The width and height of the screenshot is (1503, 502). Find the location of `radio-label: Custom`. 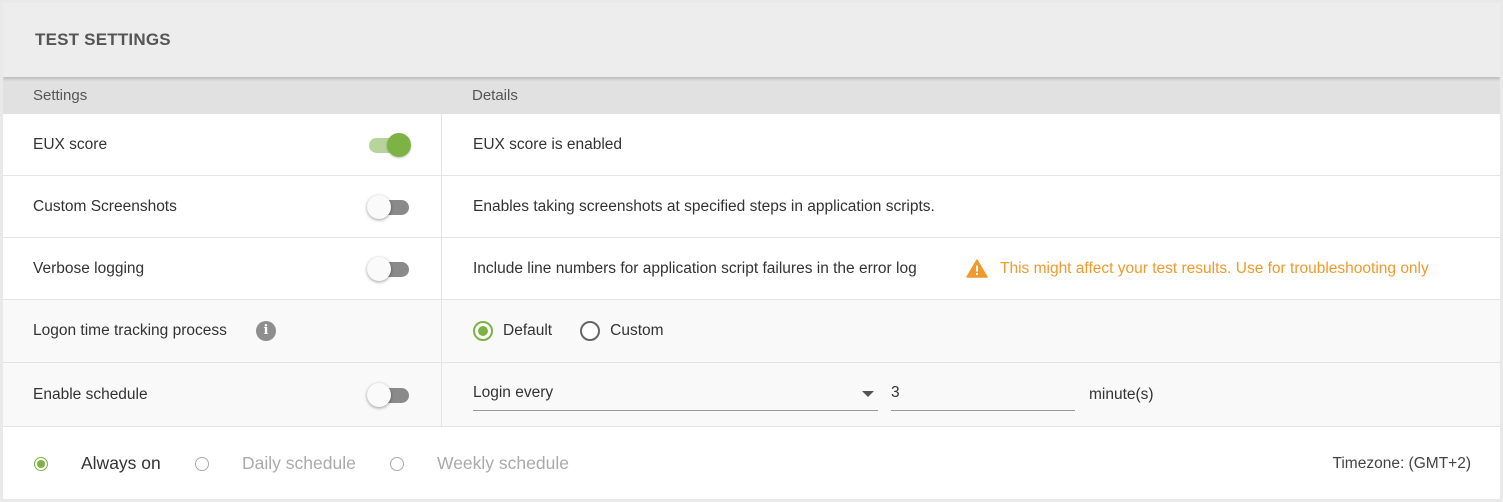

radio-label: Custom is located at coordinates (637, 330).